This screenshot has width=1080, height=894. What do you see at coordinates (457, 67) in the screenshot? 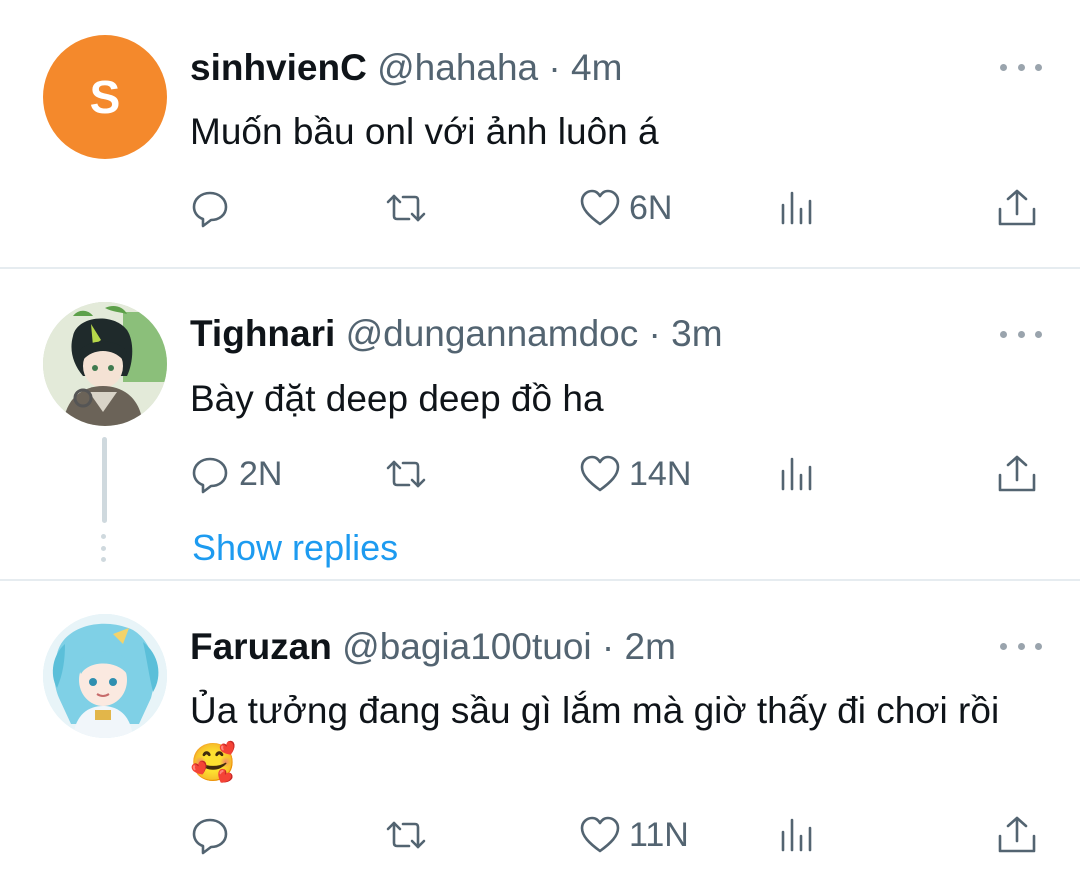
I see `handle: @hahaha` at bounding box center [457, 67].